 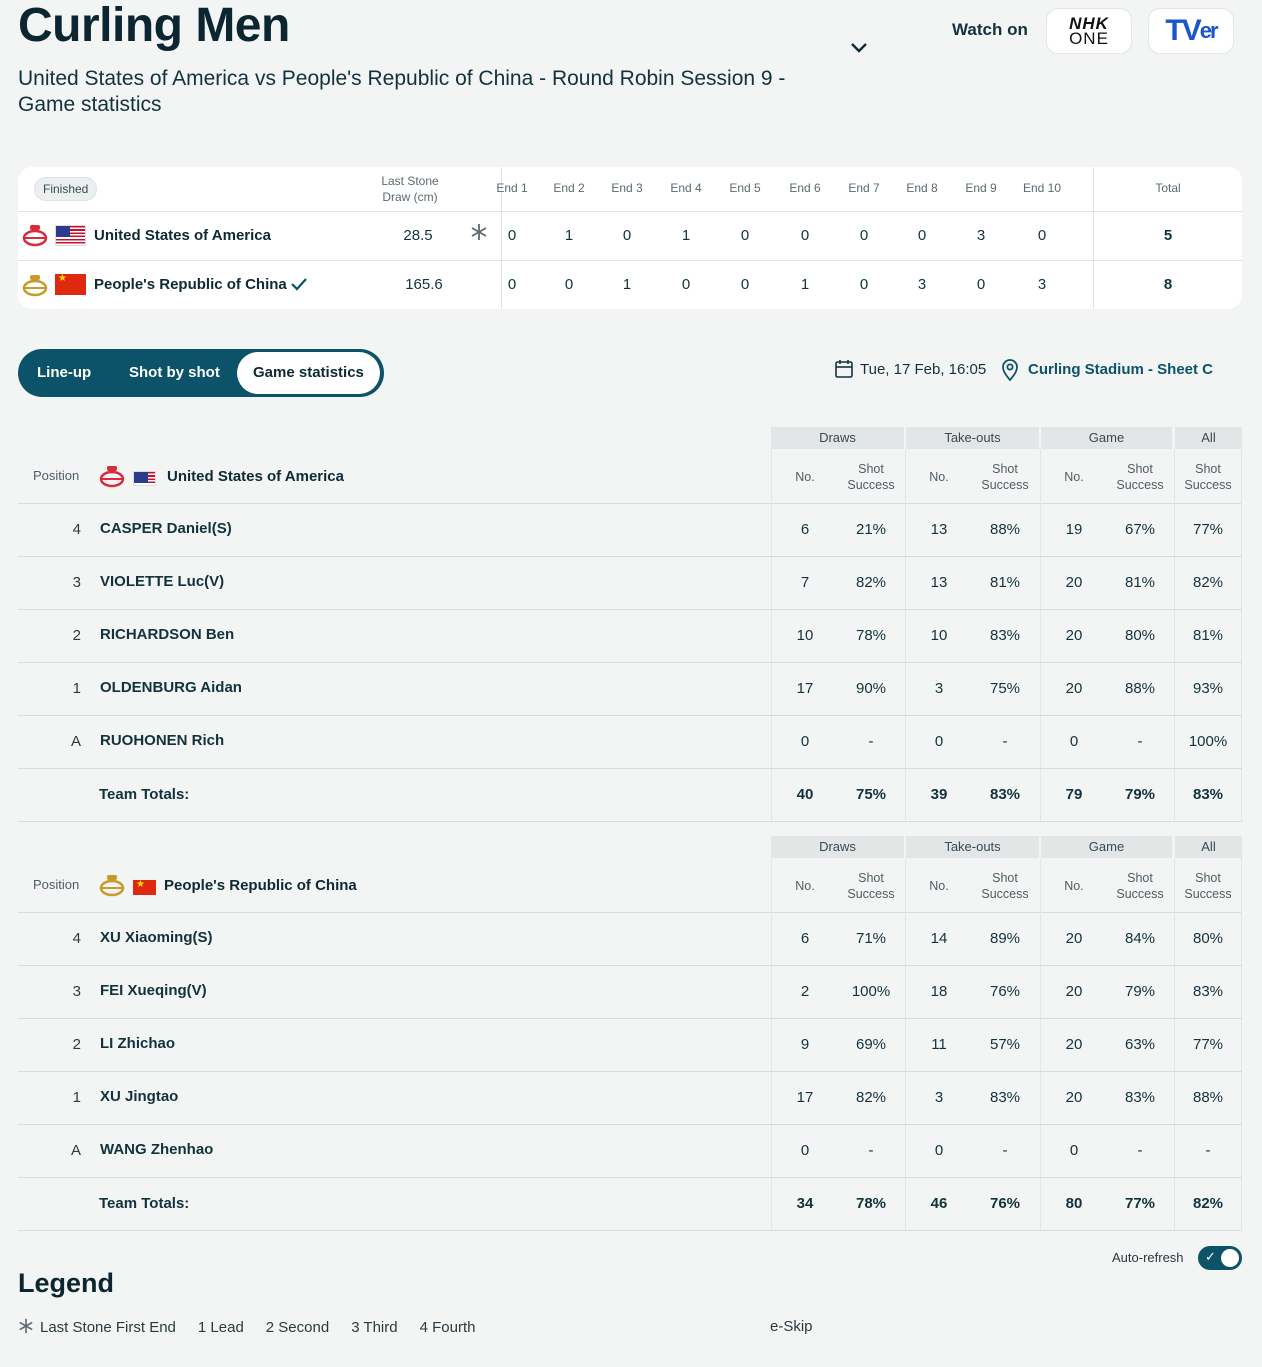 I want to click on game-datetime: Tue, 17 Feb, 16:05, so click(x=923, y=369).